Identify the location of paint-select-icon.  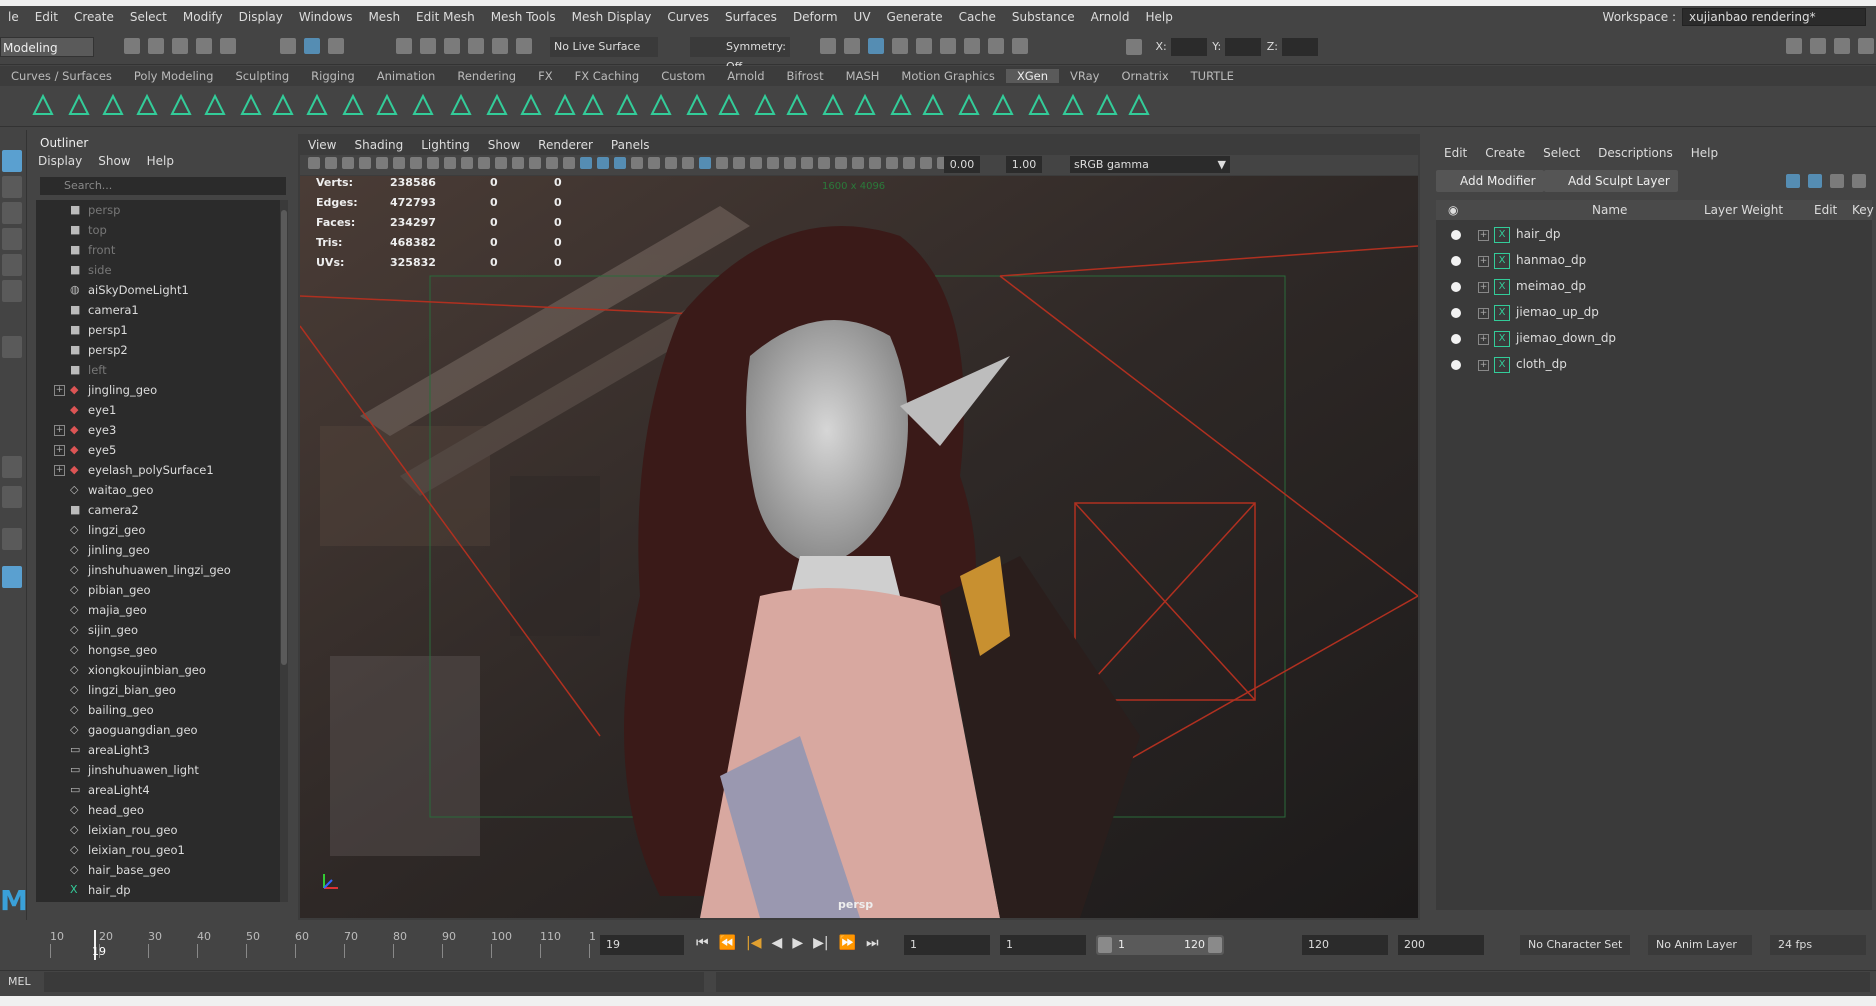
(12, 213).